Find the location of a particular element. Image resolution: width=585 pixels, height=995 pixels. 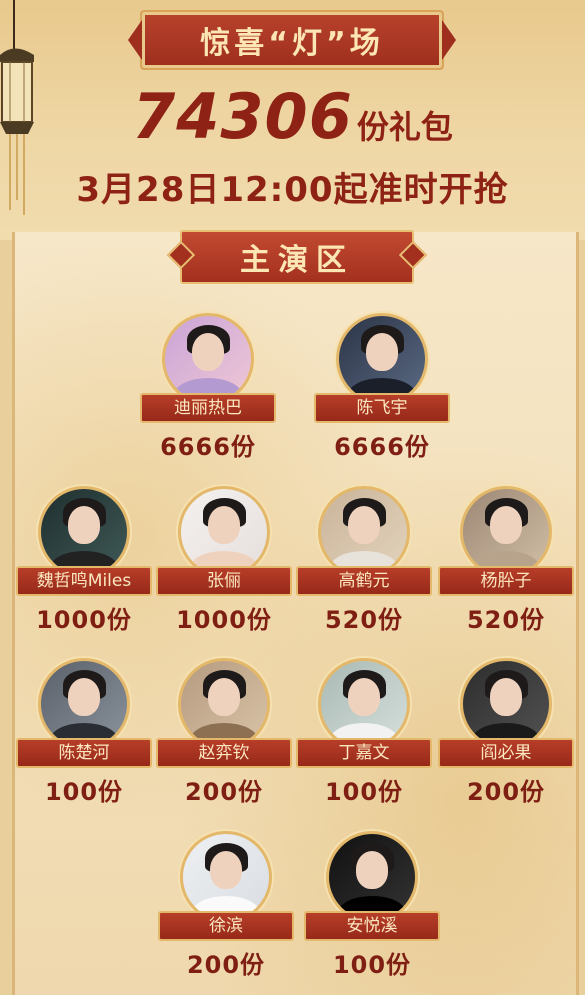

star-name: 高鹤元 is located at coordinates (364, 581).